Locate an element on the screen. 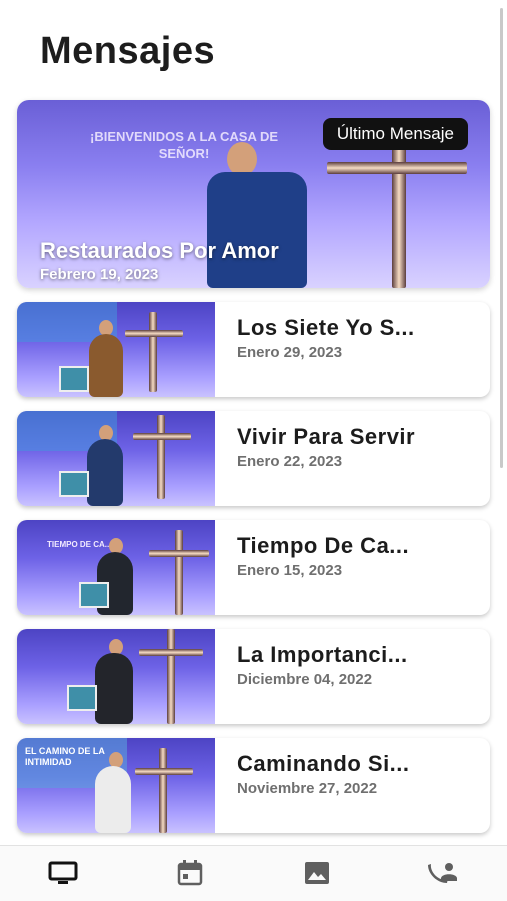 This screenshot has height=901, width=507. message-card: La Importanci... Diciembre 04, 2022 is located at coordinates (253, 676).